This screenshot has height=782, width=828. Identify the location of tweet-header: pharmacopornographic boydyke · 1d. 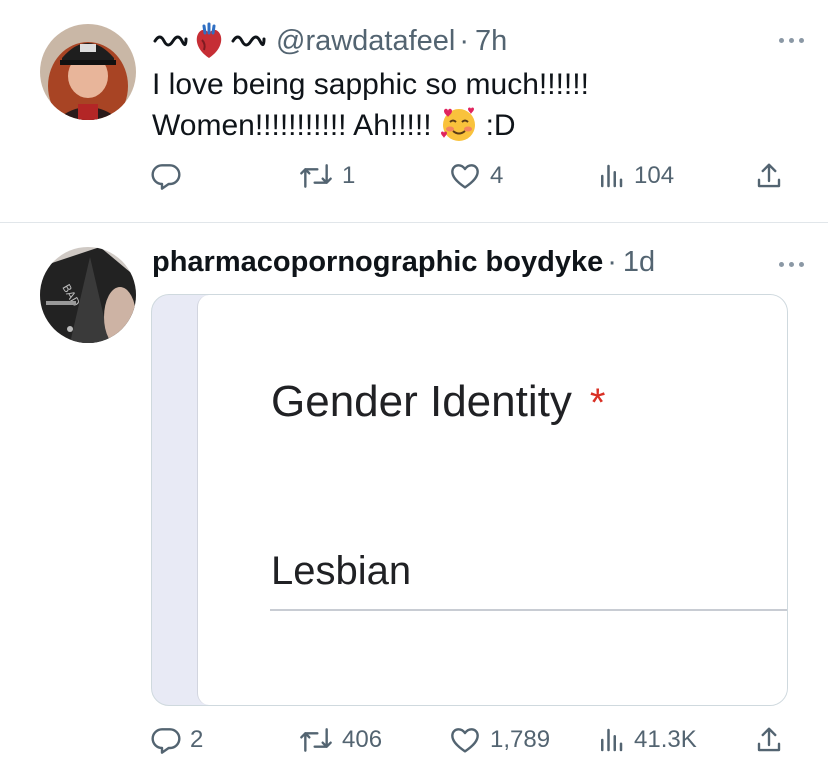
(403, 262).